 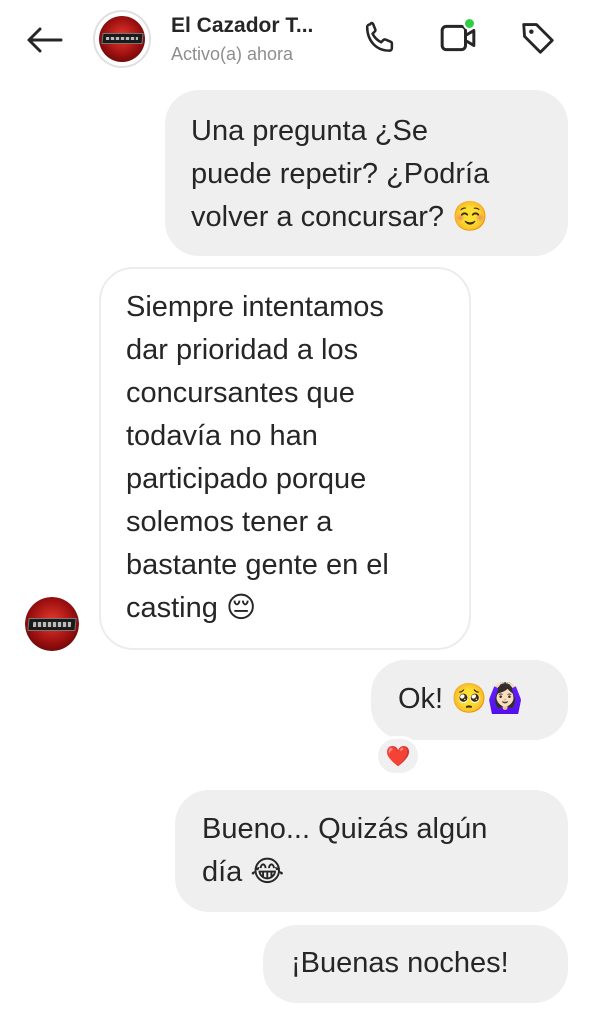 What do you see at coordinates (458, 38) in the screenshot?
I see `video-call-button` at bounding box center [458, 38].